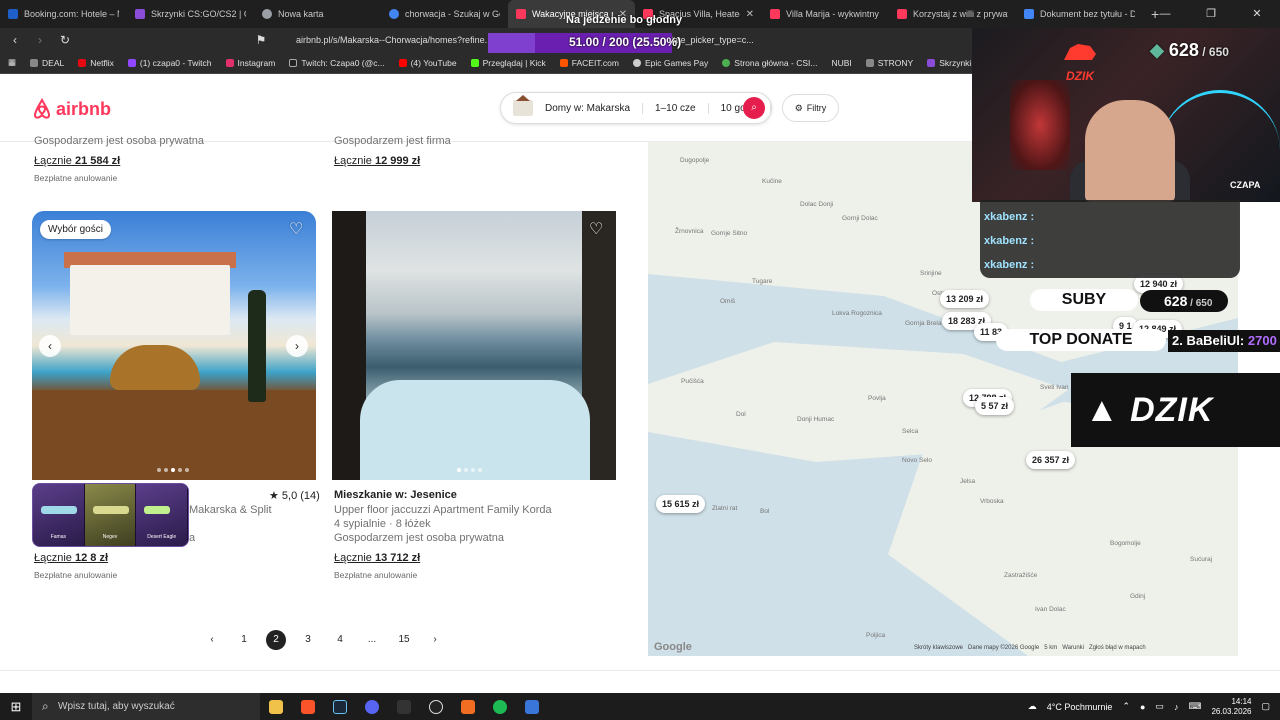 The width and height of the screenshot is (1280, 720). Describe the element at coordinates (42, 108) in the screenshot. I see `airbnb-logo-icon` at that location.